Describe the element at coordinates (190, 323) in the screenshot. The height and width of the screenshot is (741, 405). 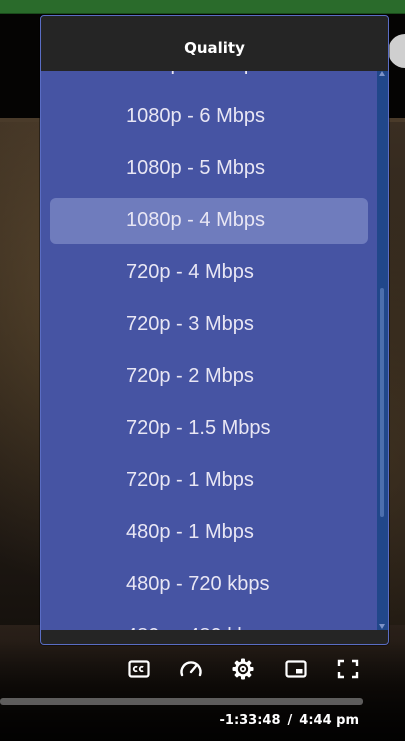
I see `quality-option-label: 720p - 3 Mbps` at that location.